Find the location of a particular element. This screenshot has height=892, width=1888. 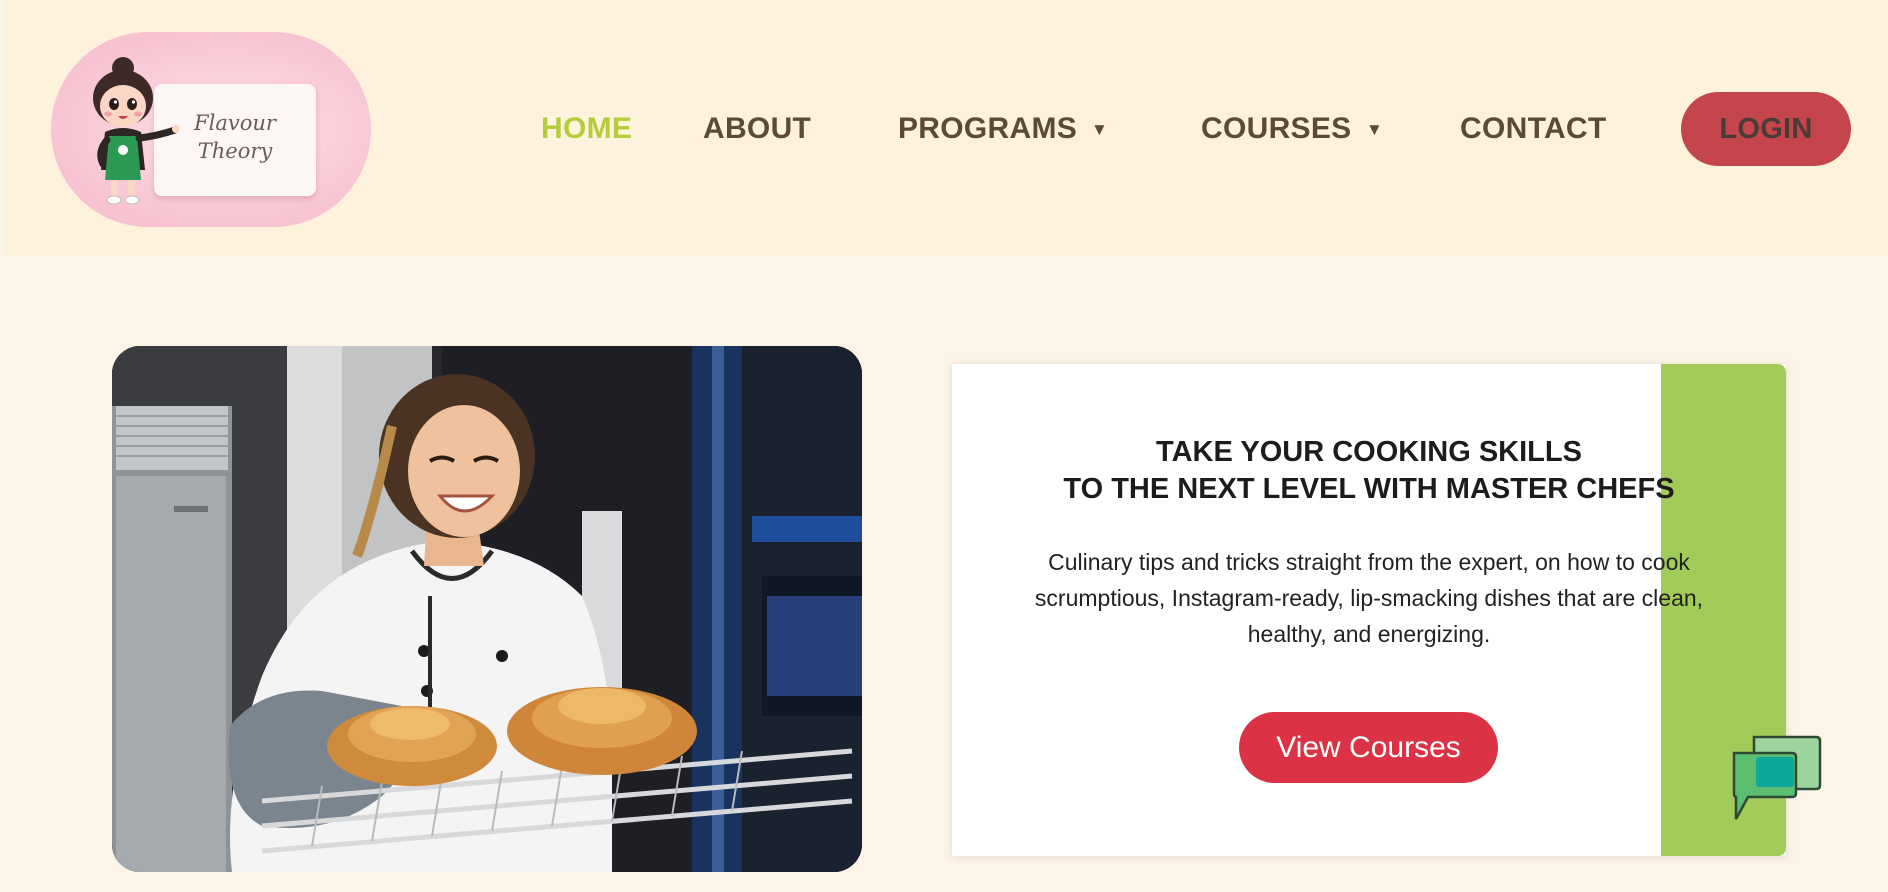

programs-dropdown-caret-icon: ▼ is located at coordinates (1099, 130).